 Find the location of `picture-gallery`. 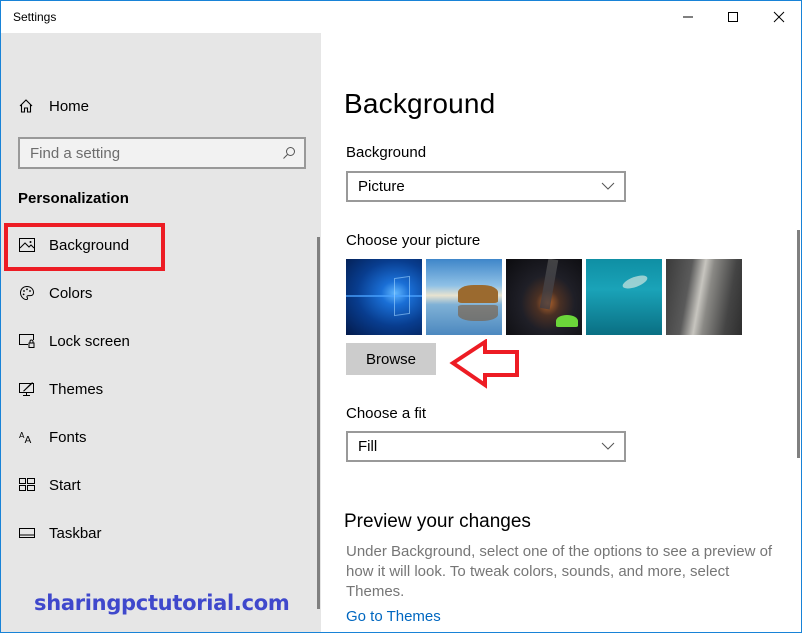

picture-gallery is located at coordinates (544, 297).